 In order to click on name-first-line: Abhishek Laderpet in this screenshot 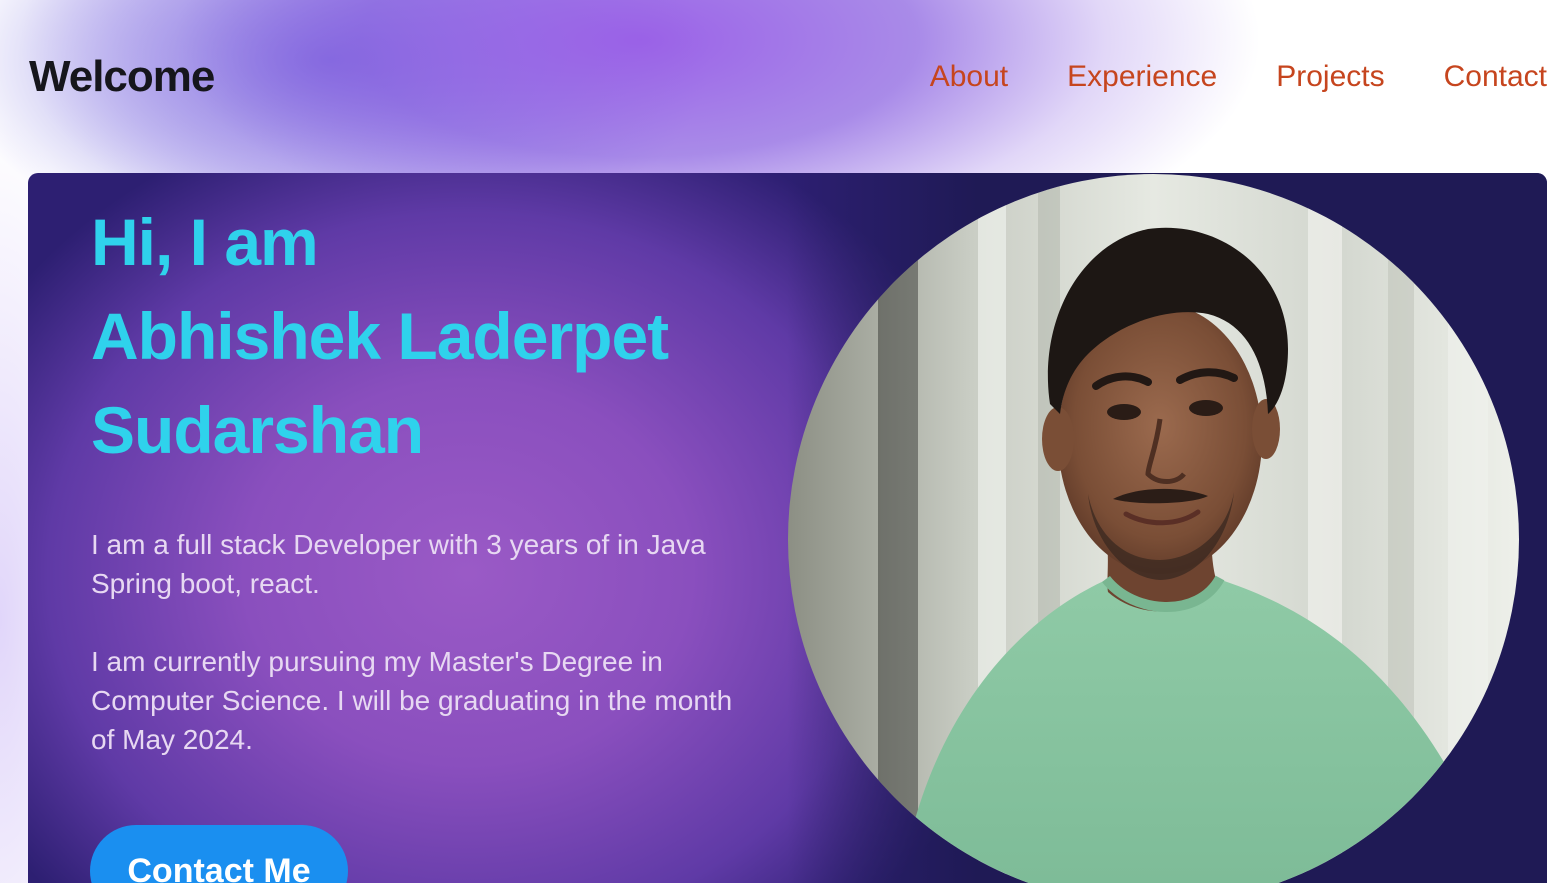, I will do `click(380, 336)`.